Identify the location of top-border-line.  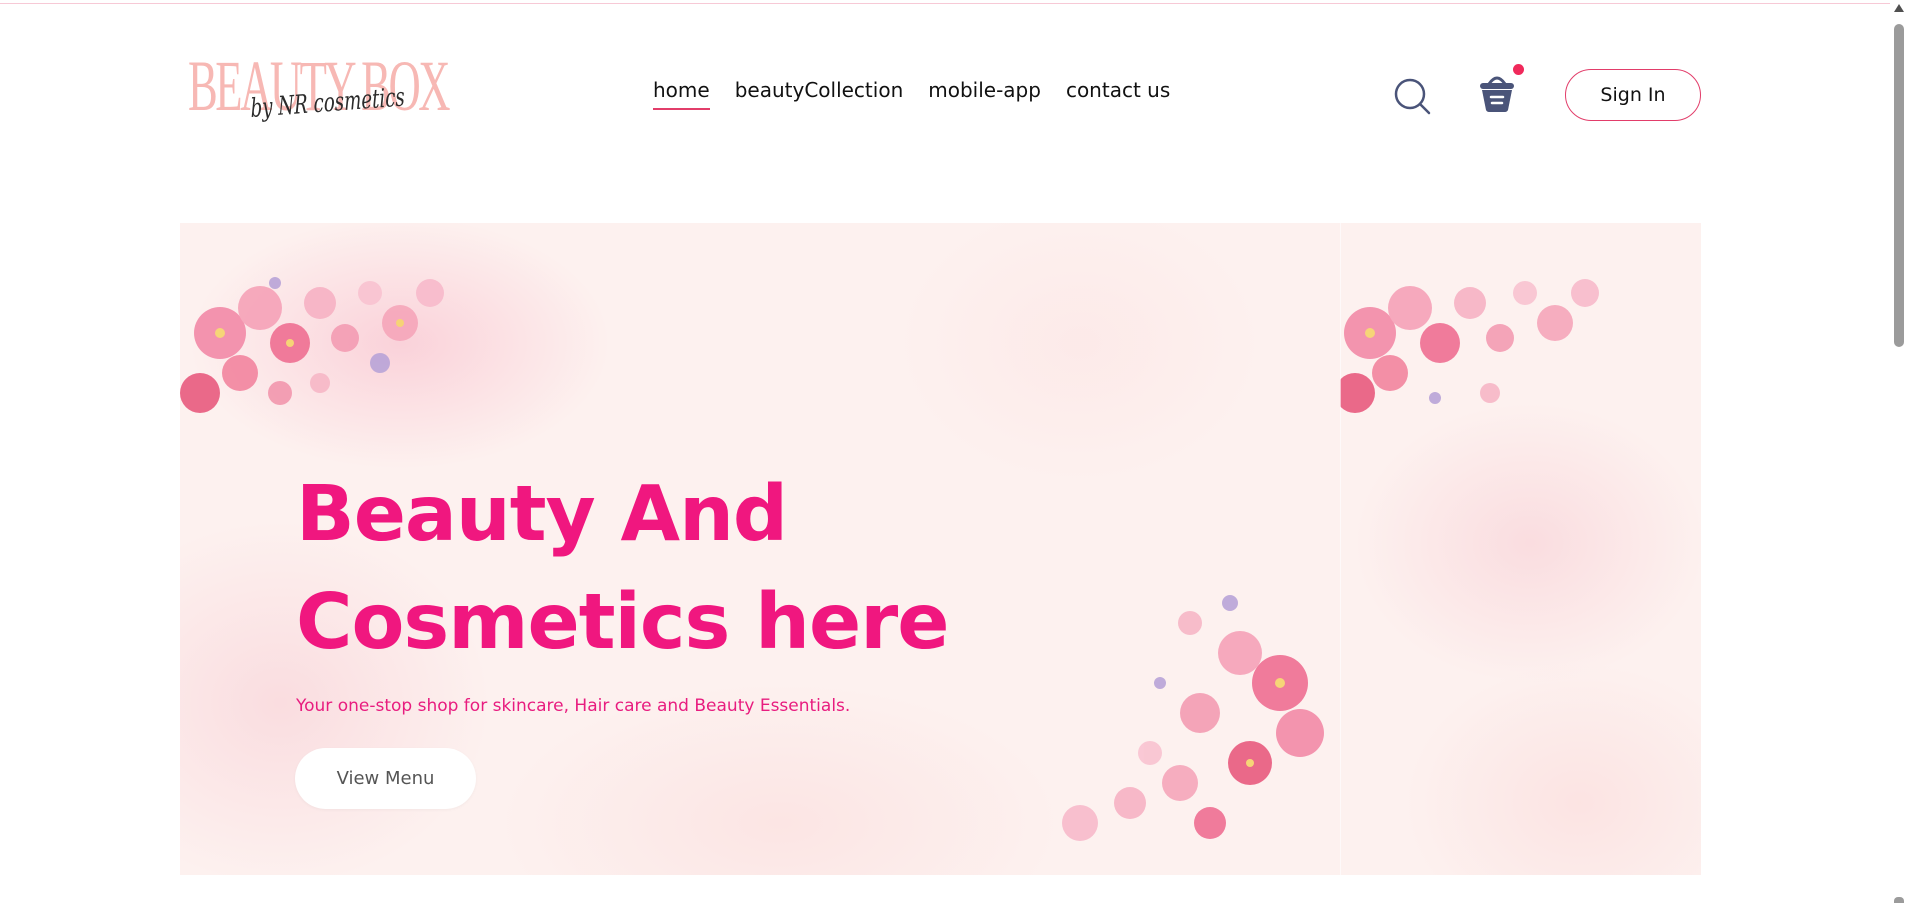
(945, 3).